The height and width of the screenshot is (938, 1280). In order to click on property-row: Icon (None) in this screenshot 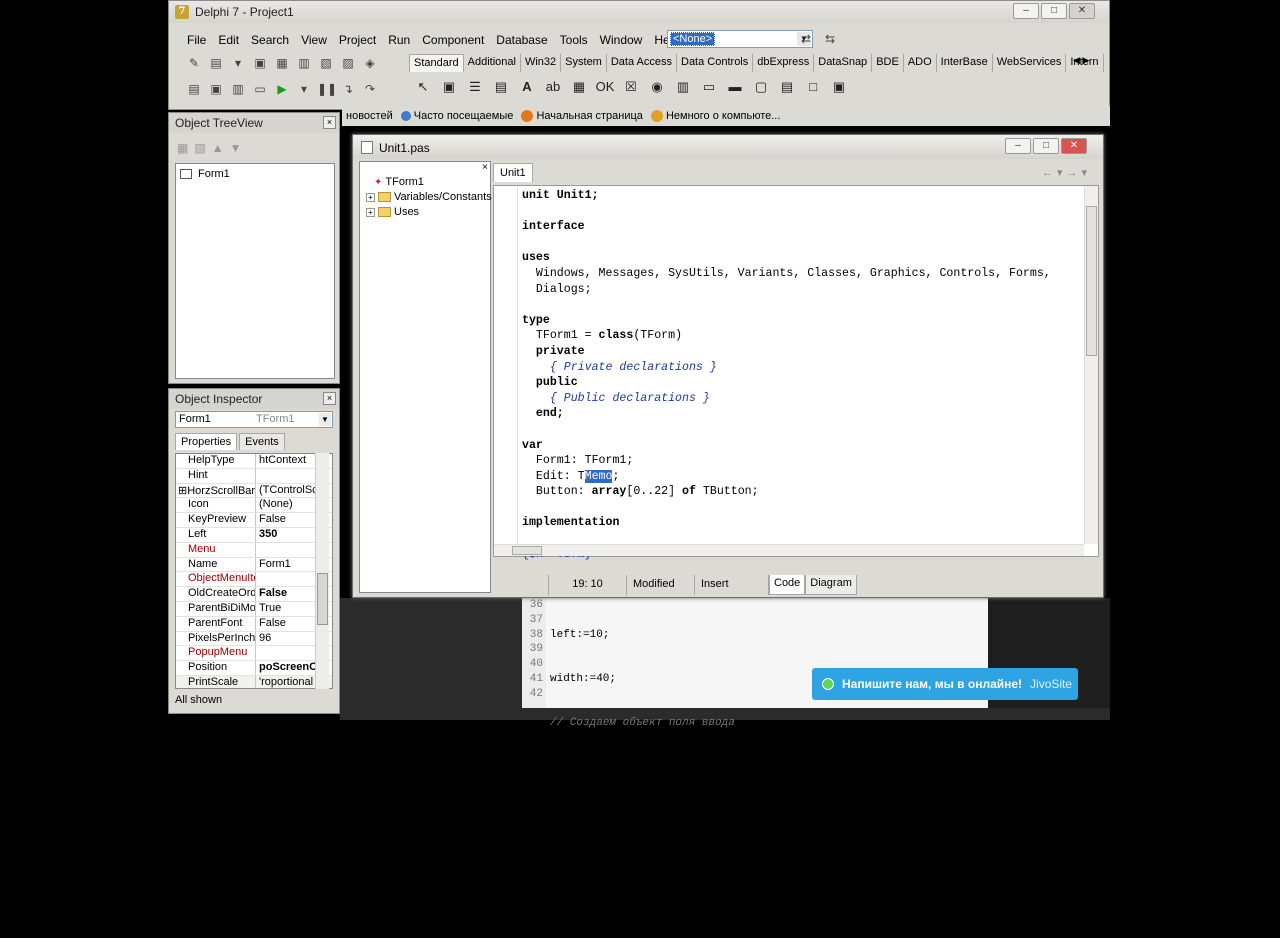, I will do `click(254, 506)`.